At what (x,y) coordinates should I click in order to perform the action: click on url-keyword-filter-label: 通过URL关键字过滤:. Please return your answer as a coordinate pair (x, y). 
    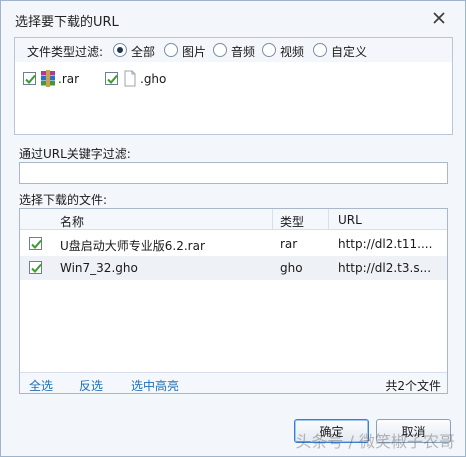
    Looking at the image, I should click on (75, 154).